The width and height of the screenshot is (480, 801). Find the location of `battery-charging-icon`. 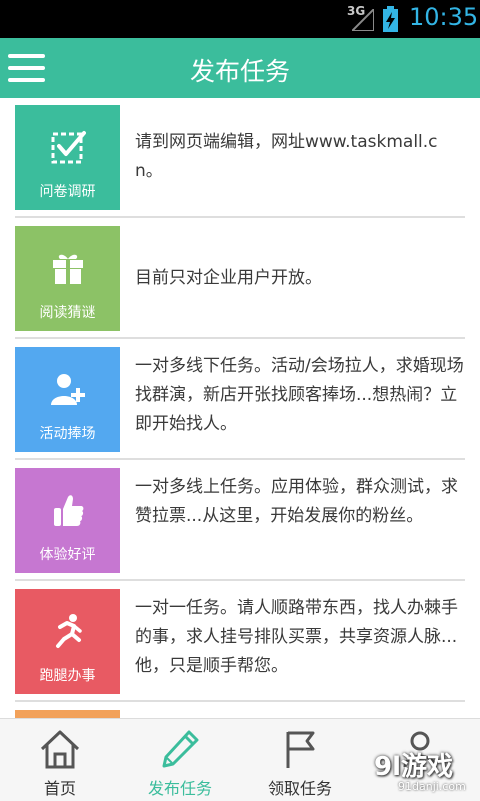

battery-charging-icon is located at coordinates (390, 19).